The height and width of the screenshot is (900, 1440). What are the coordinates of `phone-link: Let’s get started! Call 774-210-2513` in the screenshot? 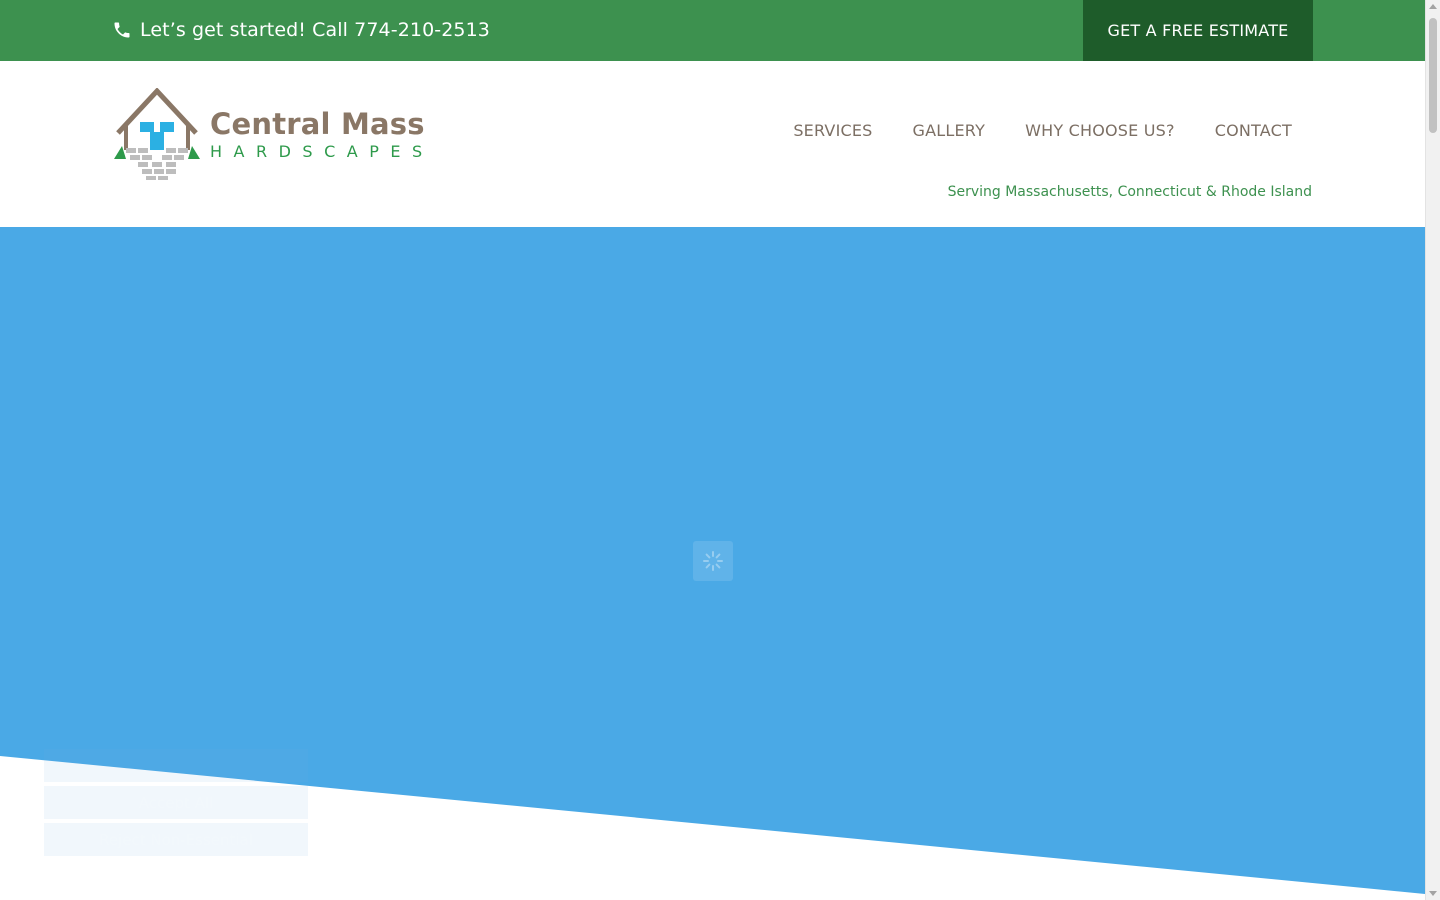 It's located at (301, 30).